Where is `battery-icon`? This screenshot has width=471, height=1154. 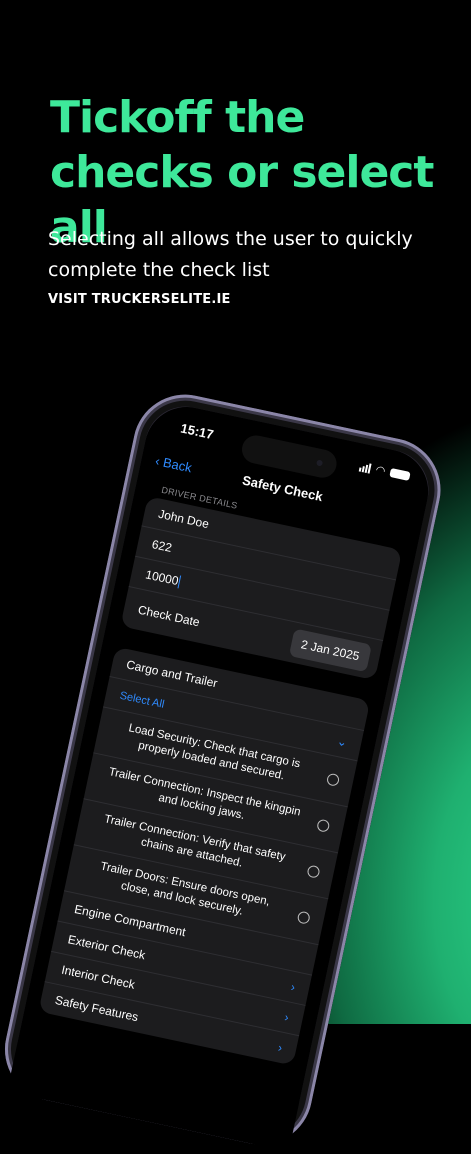
battery-icon is located at coordinates (400, 474).